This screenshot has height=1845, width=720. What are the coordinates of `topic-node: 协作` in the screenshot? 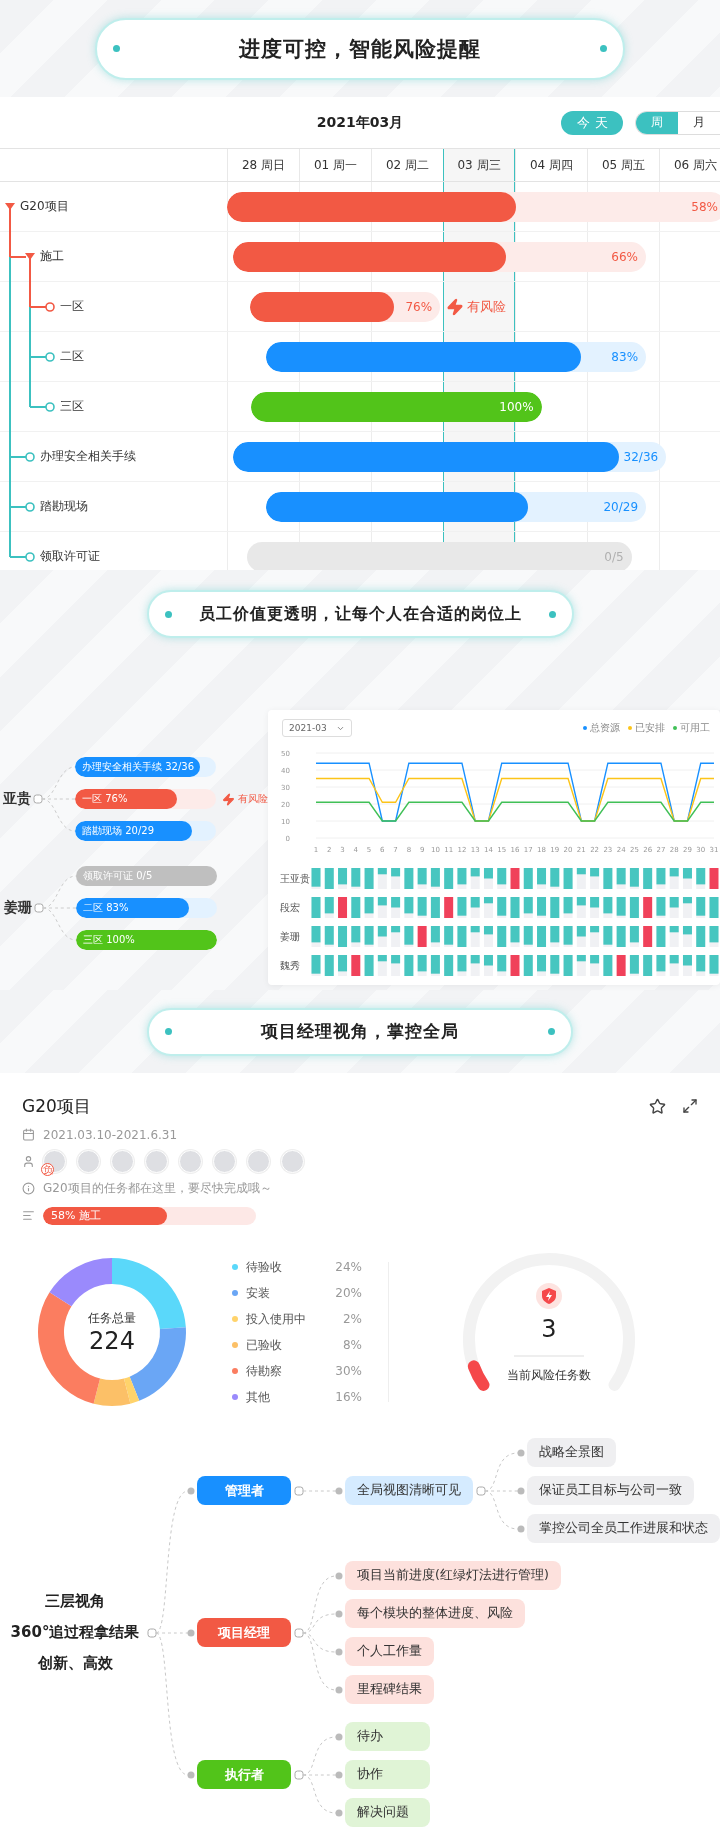 It's located at (387, 1774).